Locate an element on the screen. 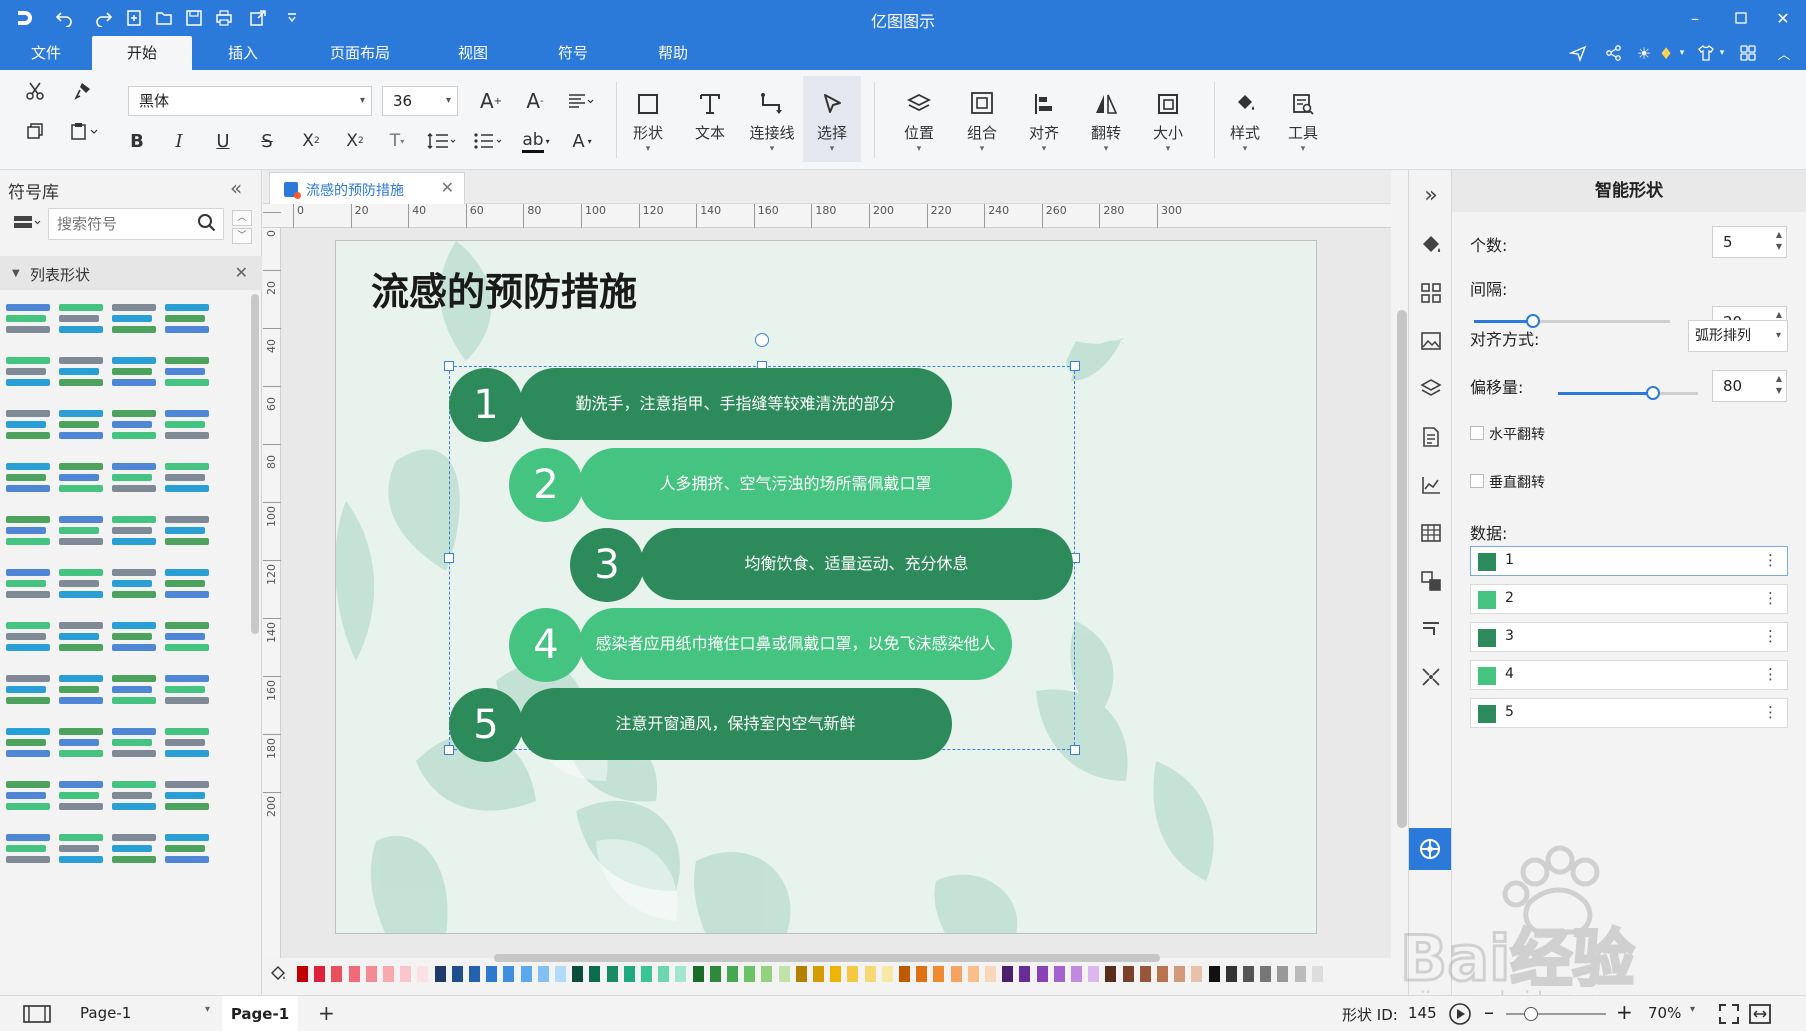 This screenshot has height=1031, width=1806. offset-stepper: 80 ▲ ▼ is located at coordinates (1749, 386).